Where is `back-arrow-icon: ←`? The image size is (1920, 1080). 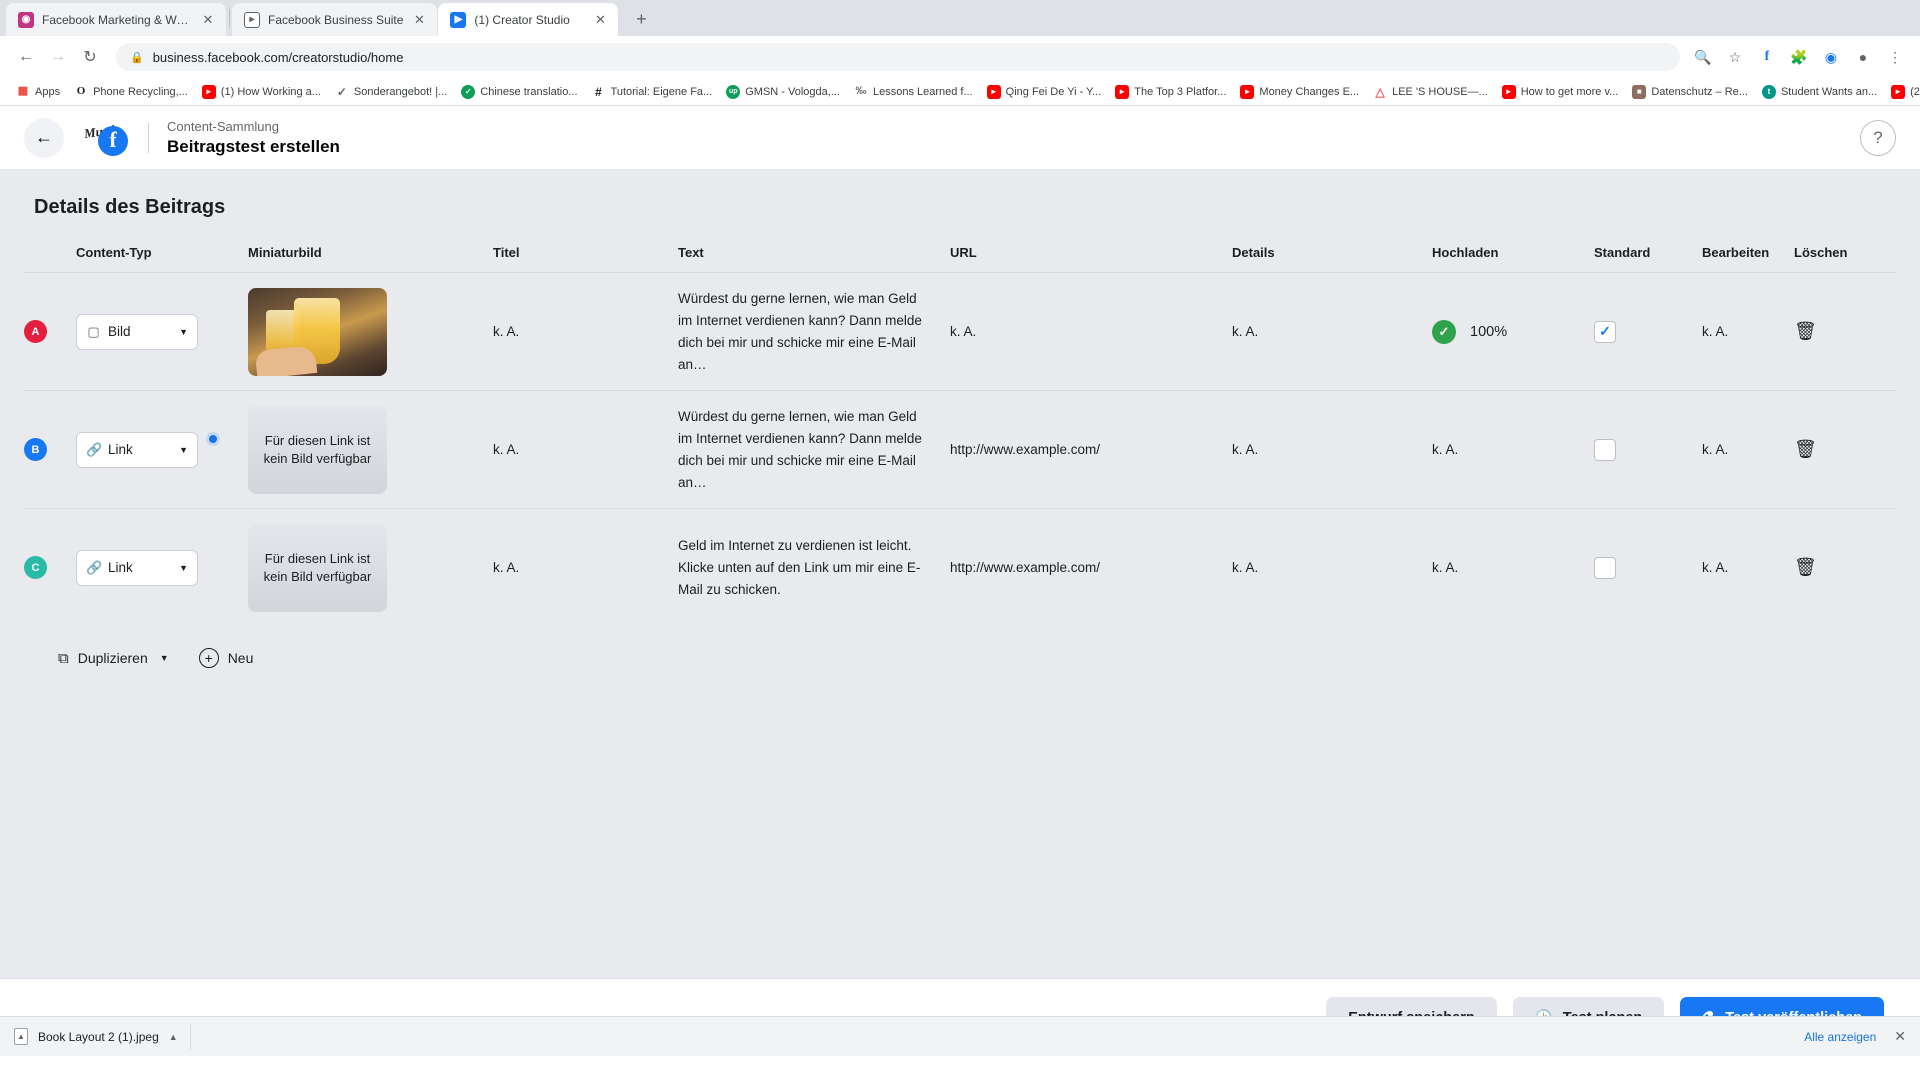 back-arrow-icon: ← is located at coordinates (44, 137).